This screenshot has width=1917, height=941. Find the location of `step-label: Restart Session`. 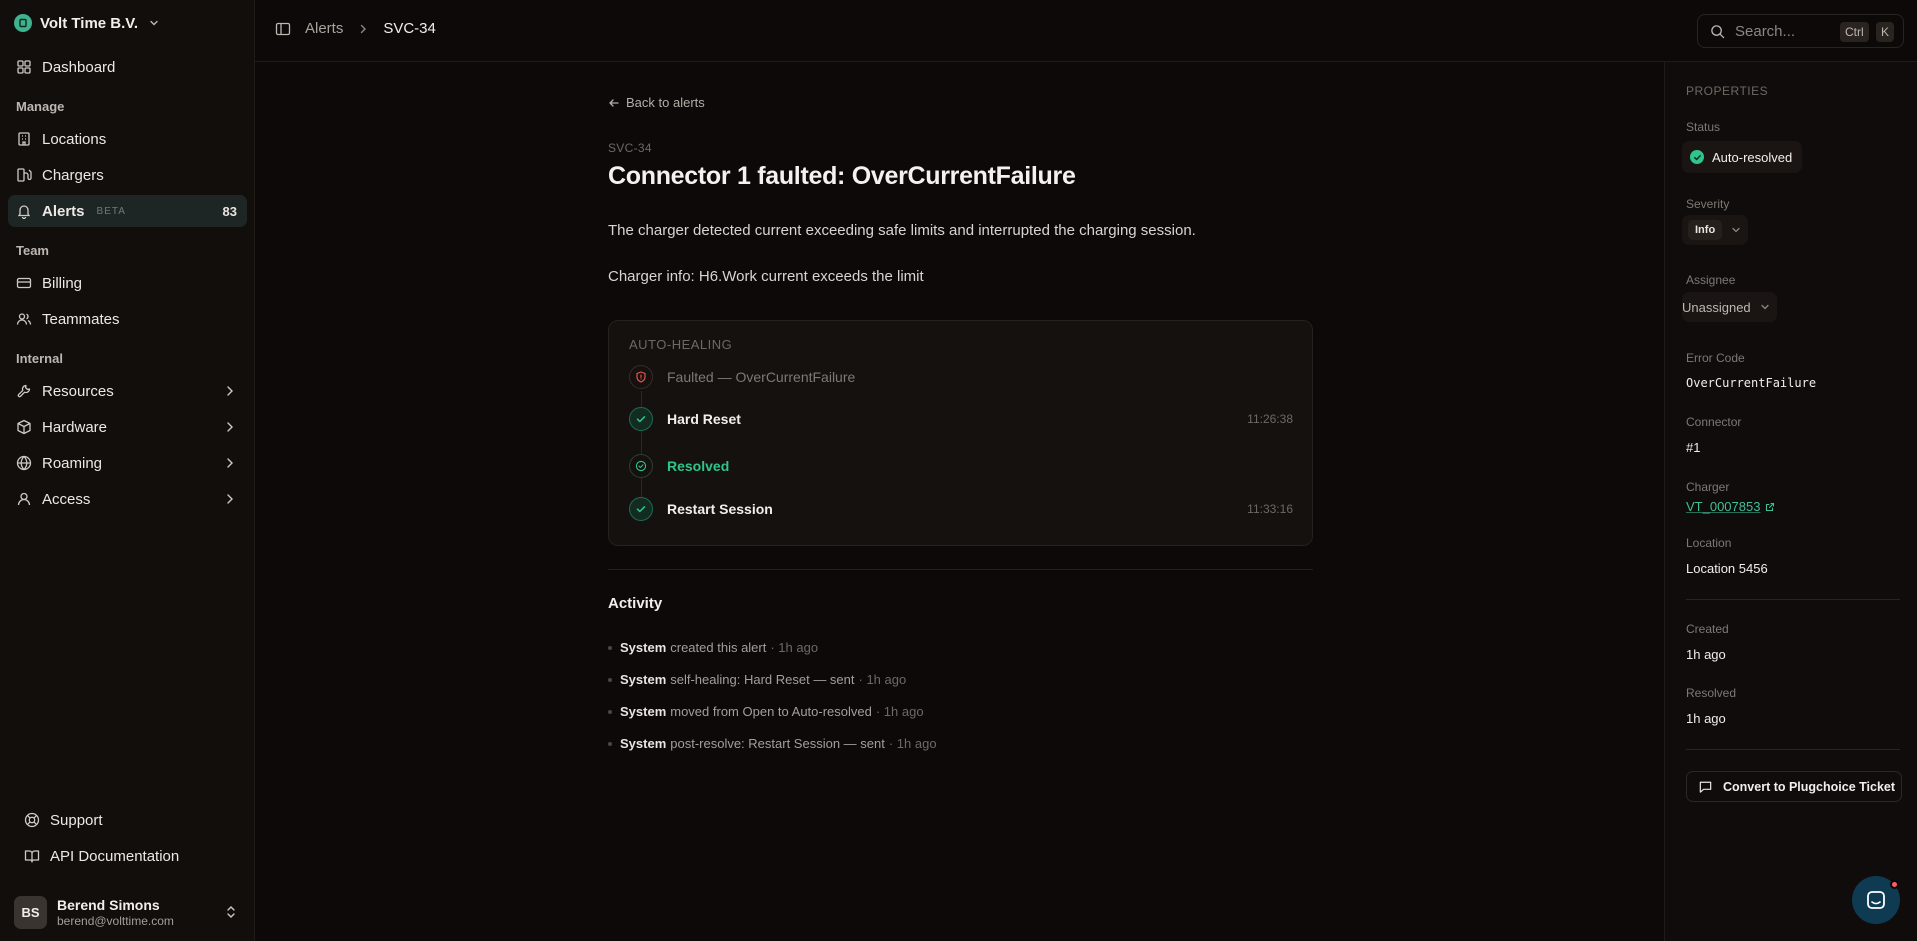

step-label: Restart Session is located at coordinates (720, 509).